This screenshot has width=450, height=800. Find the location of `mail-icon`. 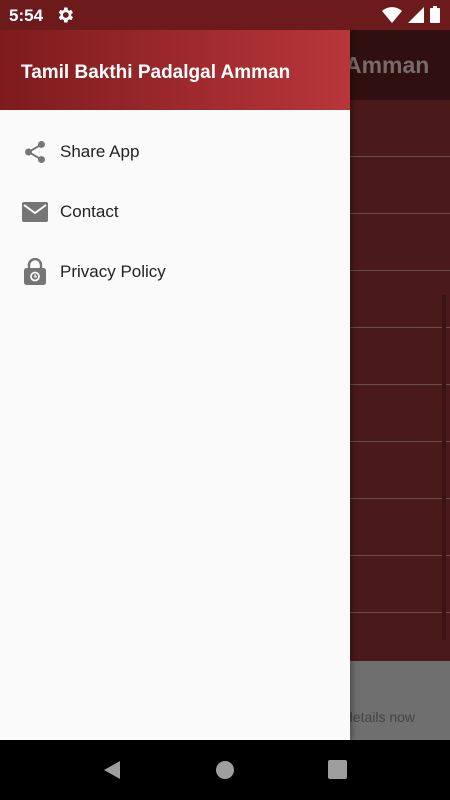

mail-icon is located at coordinates (35, 212).